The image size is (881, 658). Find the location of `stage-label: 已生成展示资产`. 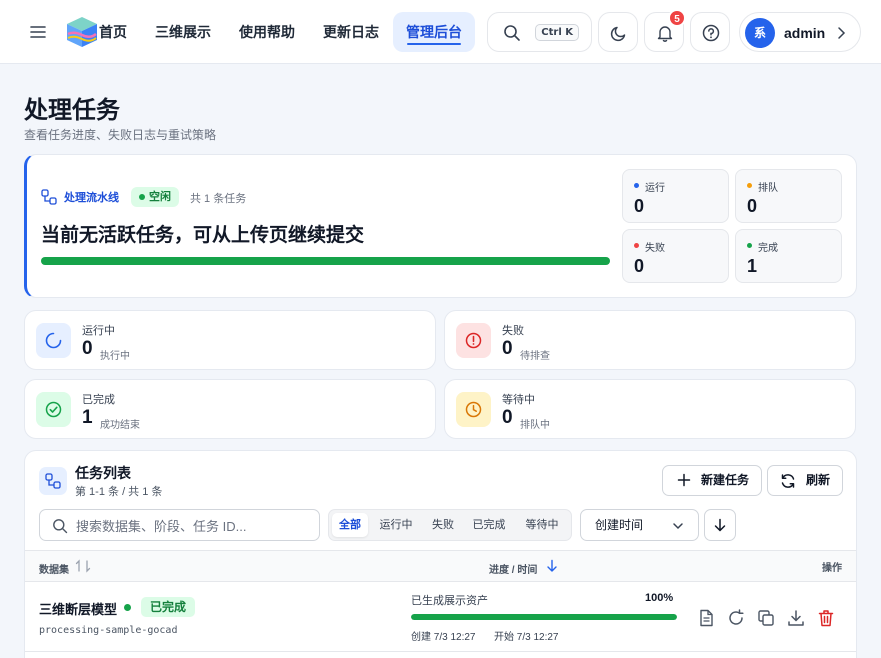

stage-label: 已生成展示资产 is located at coordinates (449, 601).